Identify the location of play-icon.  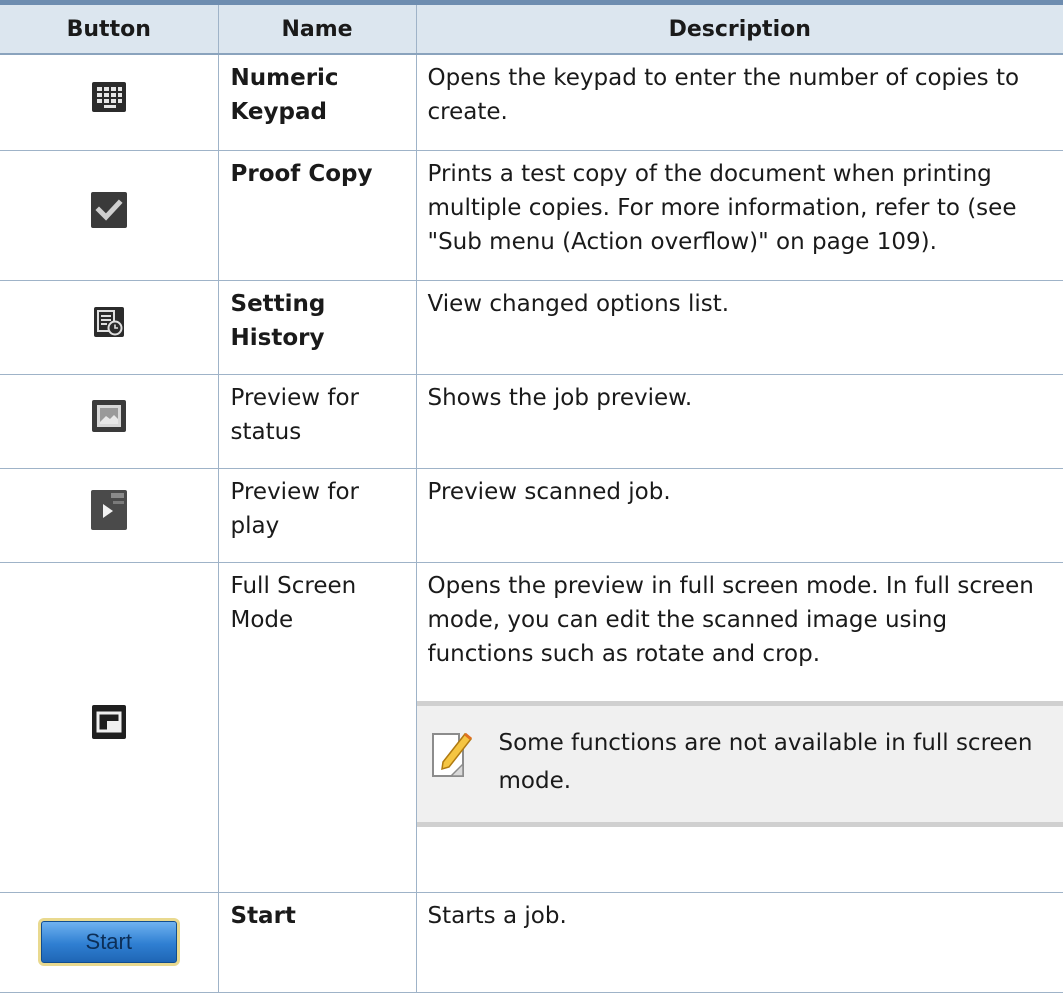
(108, 515).